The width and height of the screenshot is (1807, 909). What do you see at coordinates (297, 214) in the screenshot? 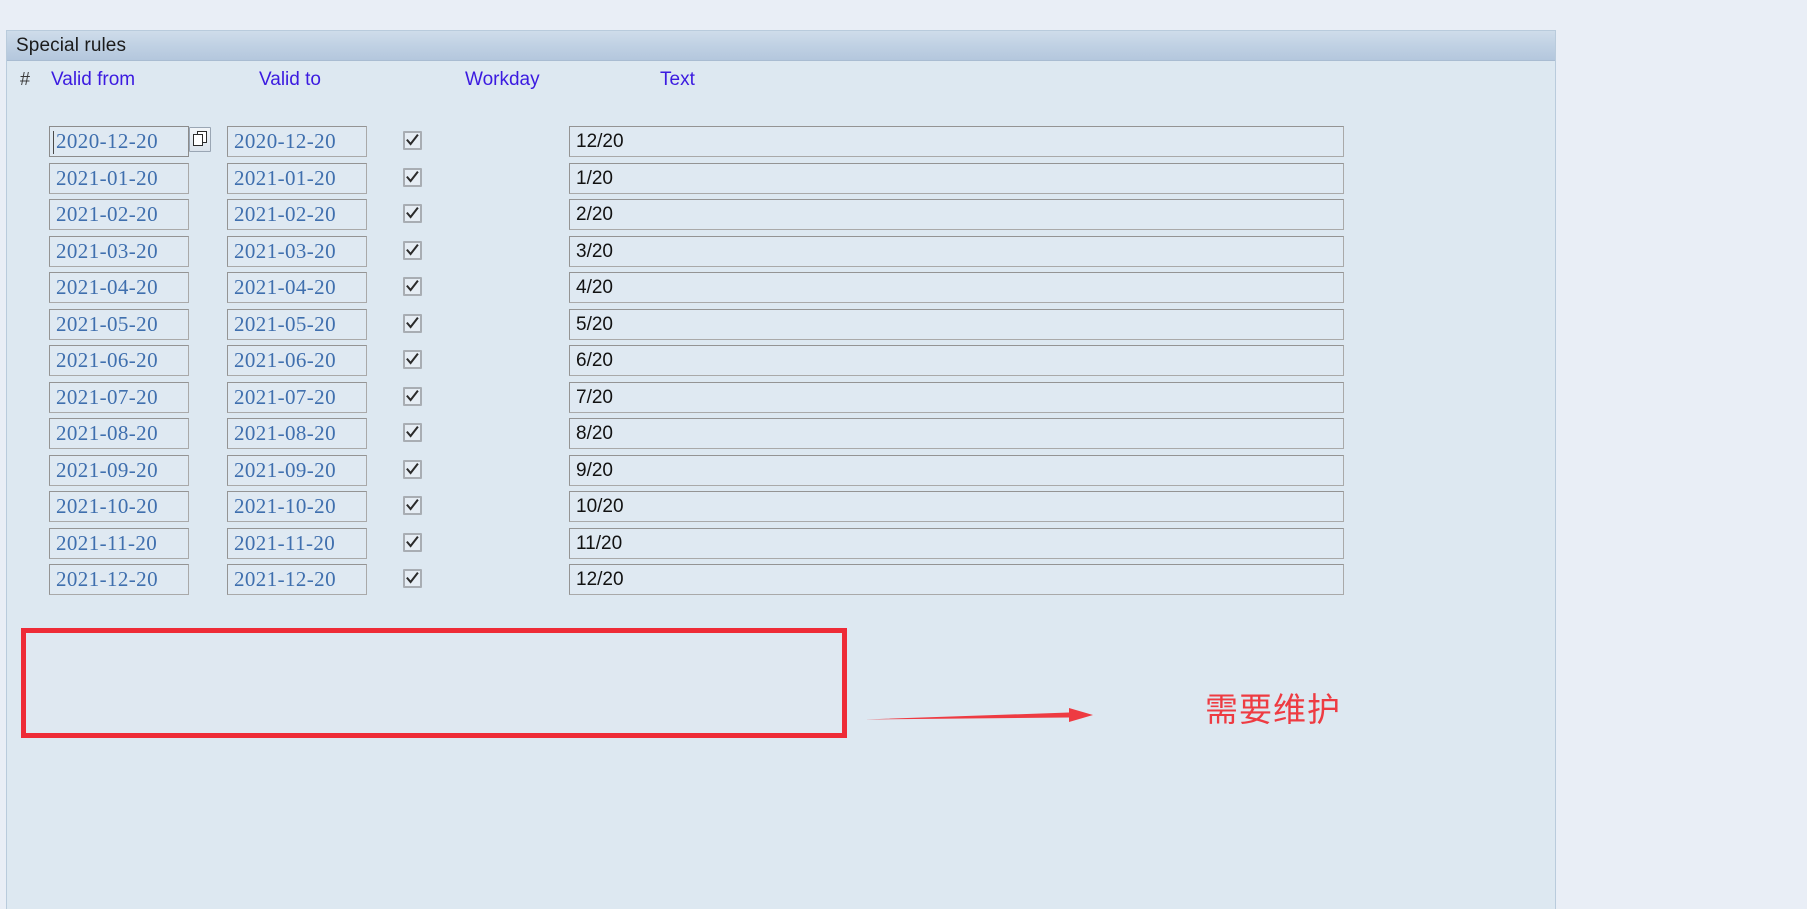
I see `valid-to-input: 2021-02-20` at bounding box center [297, 214].